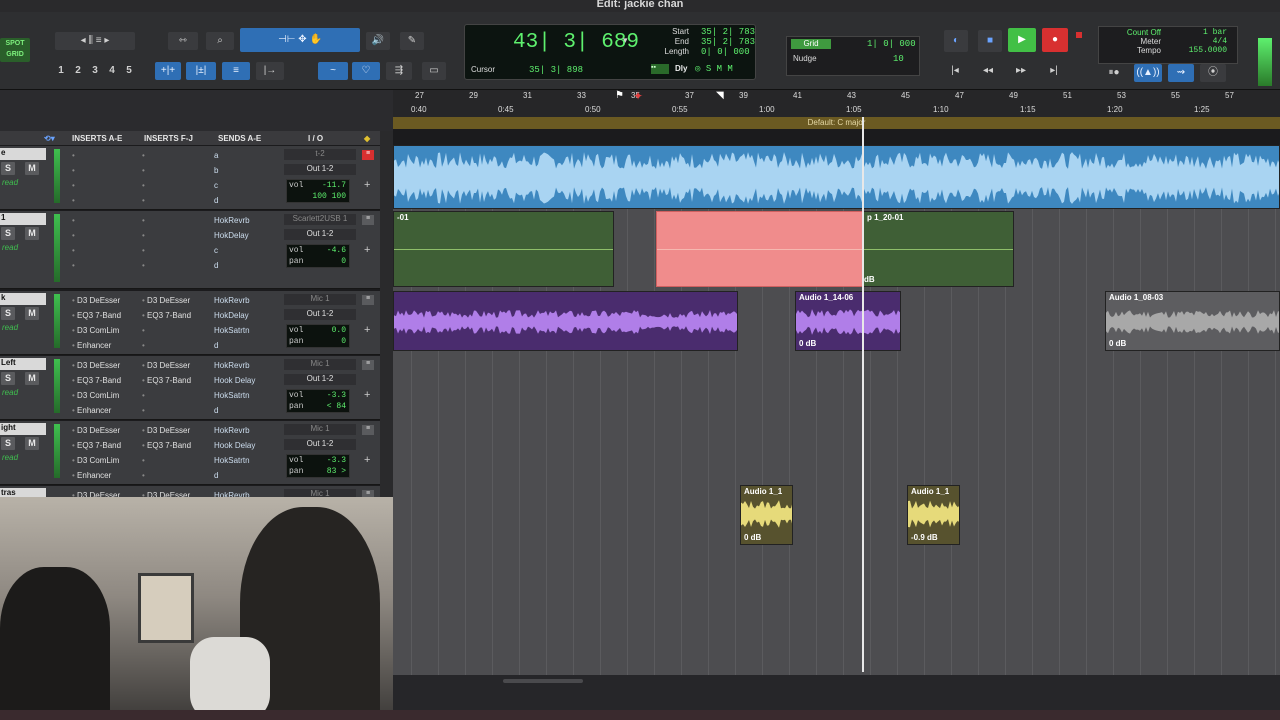  Describe the element at coordinates (201, 71) in the screenshot. I see `link-track-button: |±|` at that location.